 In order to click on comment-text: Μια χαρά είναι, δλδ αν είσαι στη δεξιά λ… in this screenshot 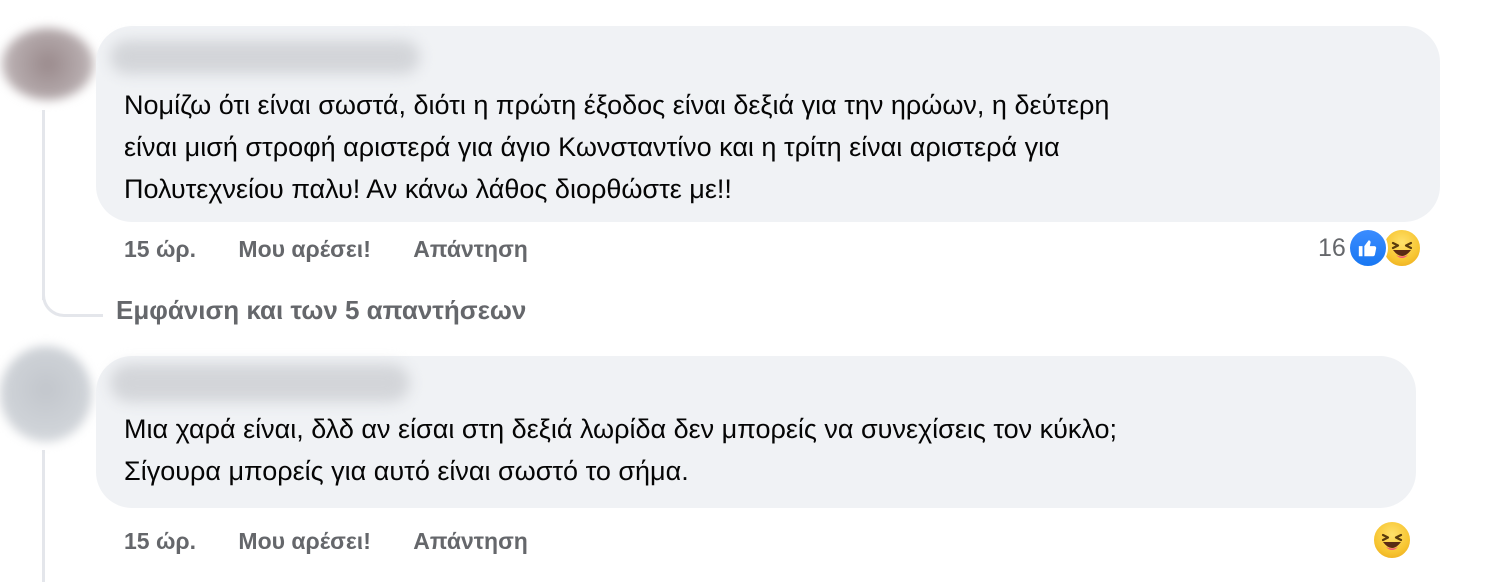, I will do `click(620, 450)`.